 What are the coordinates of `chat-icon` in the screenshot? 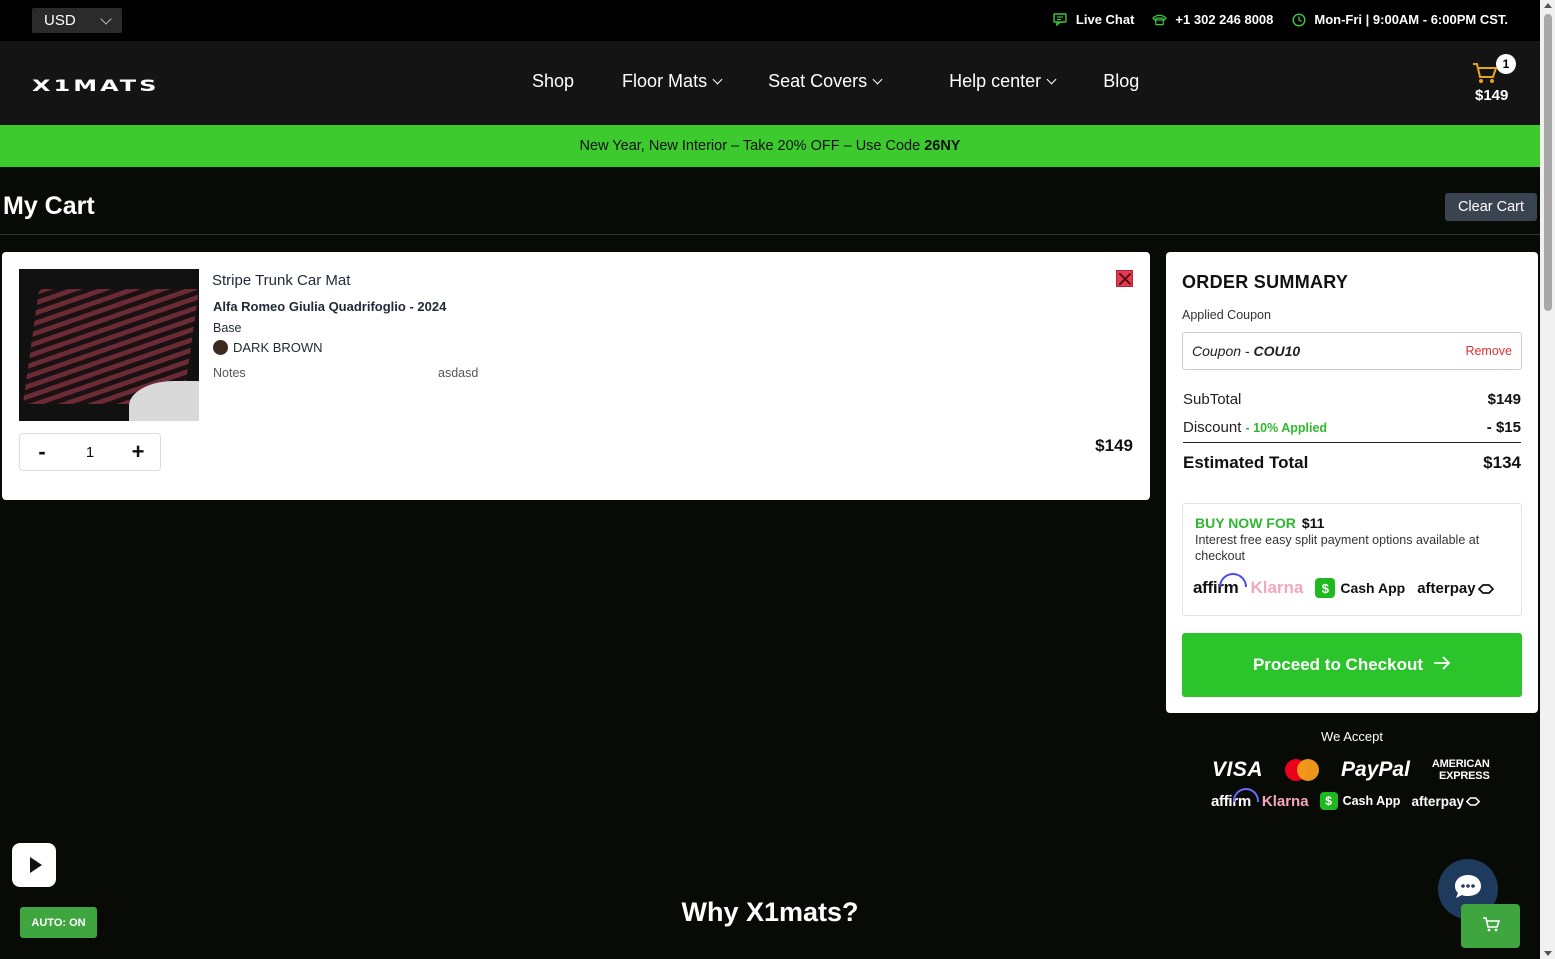 It's located at (1060, 19).